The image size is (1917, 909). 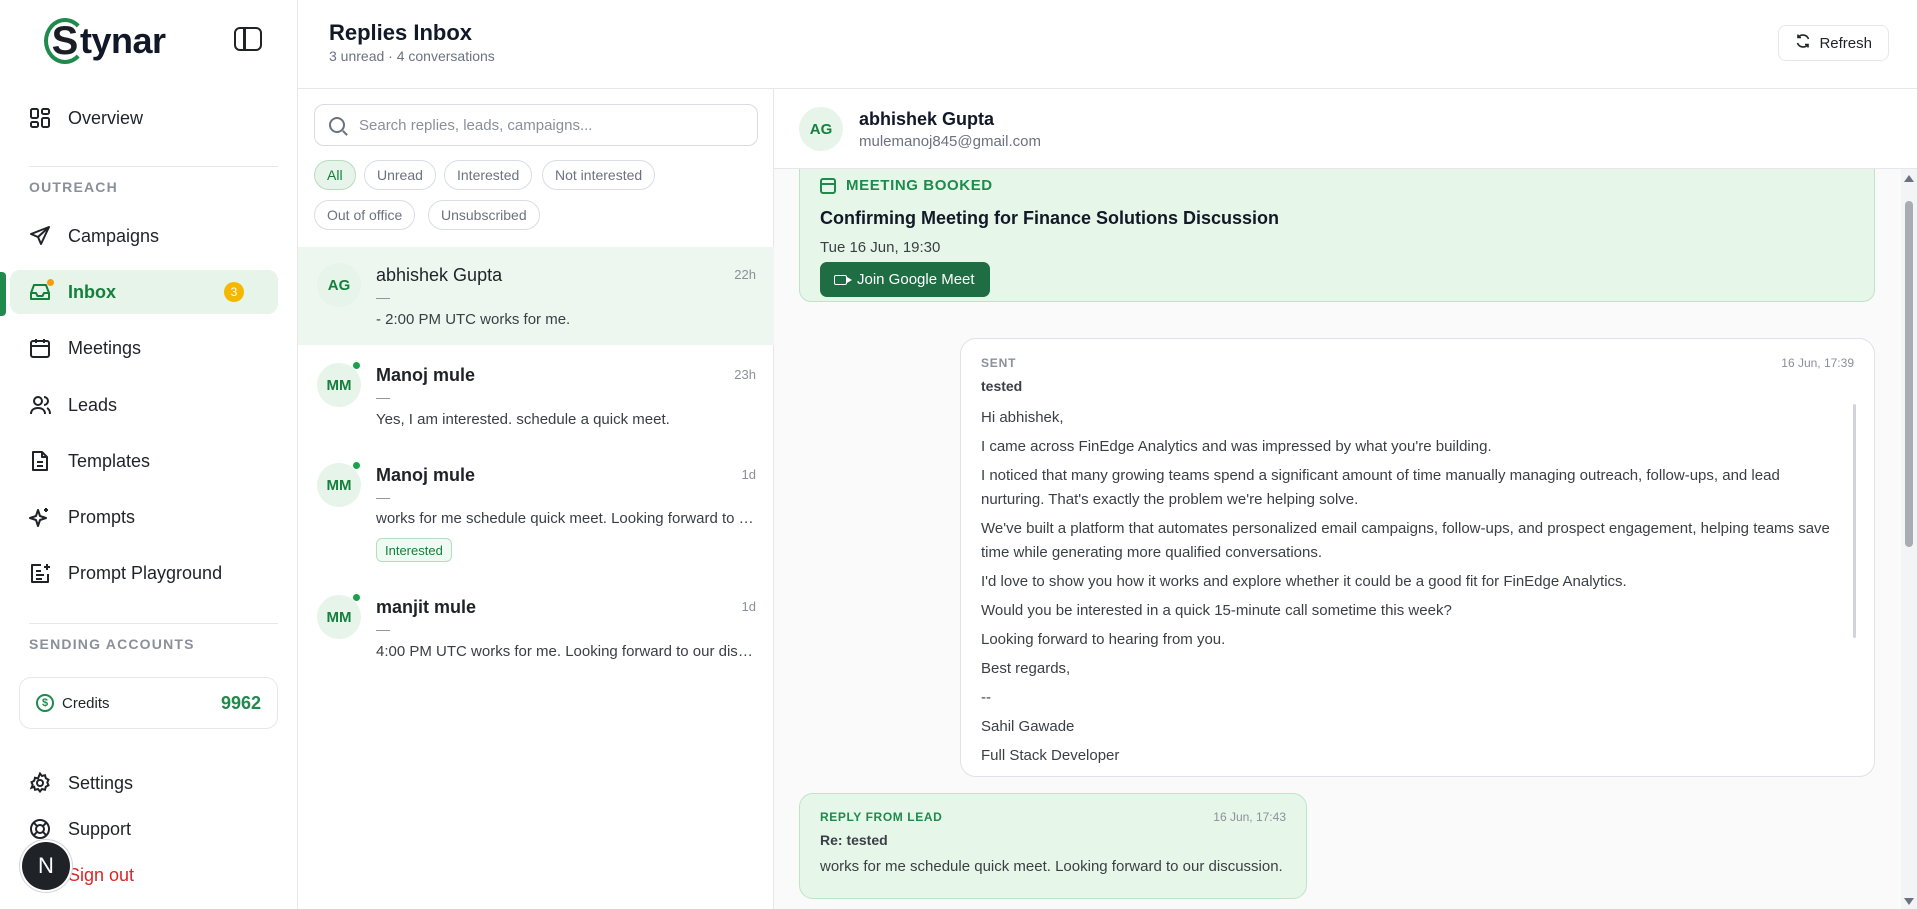 What do you see at coordinates (821, 129) in the screenshot?
I see `avatar: AG` at bounding box center [821, 129].